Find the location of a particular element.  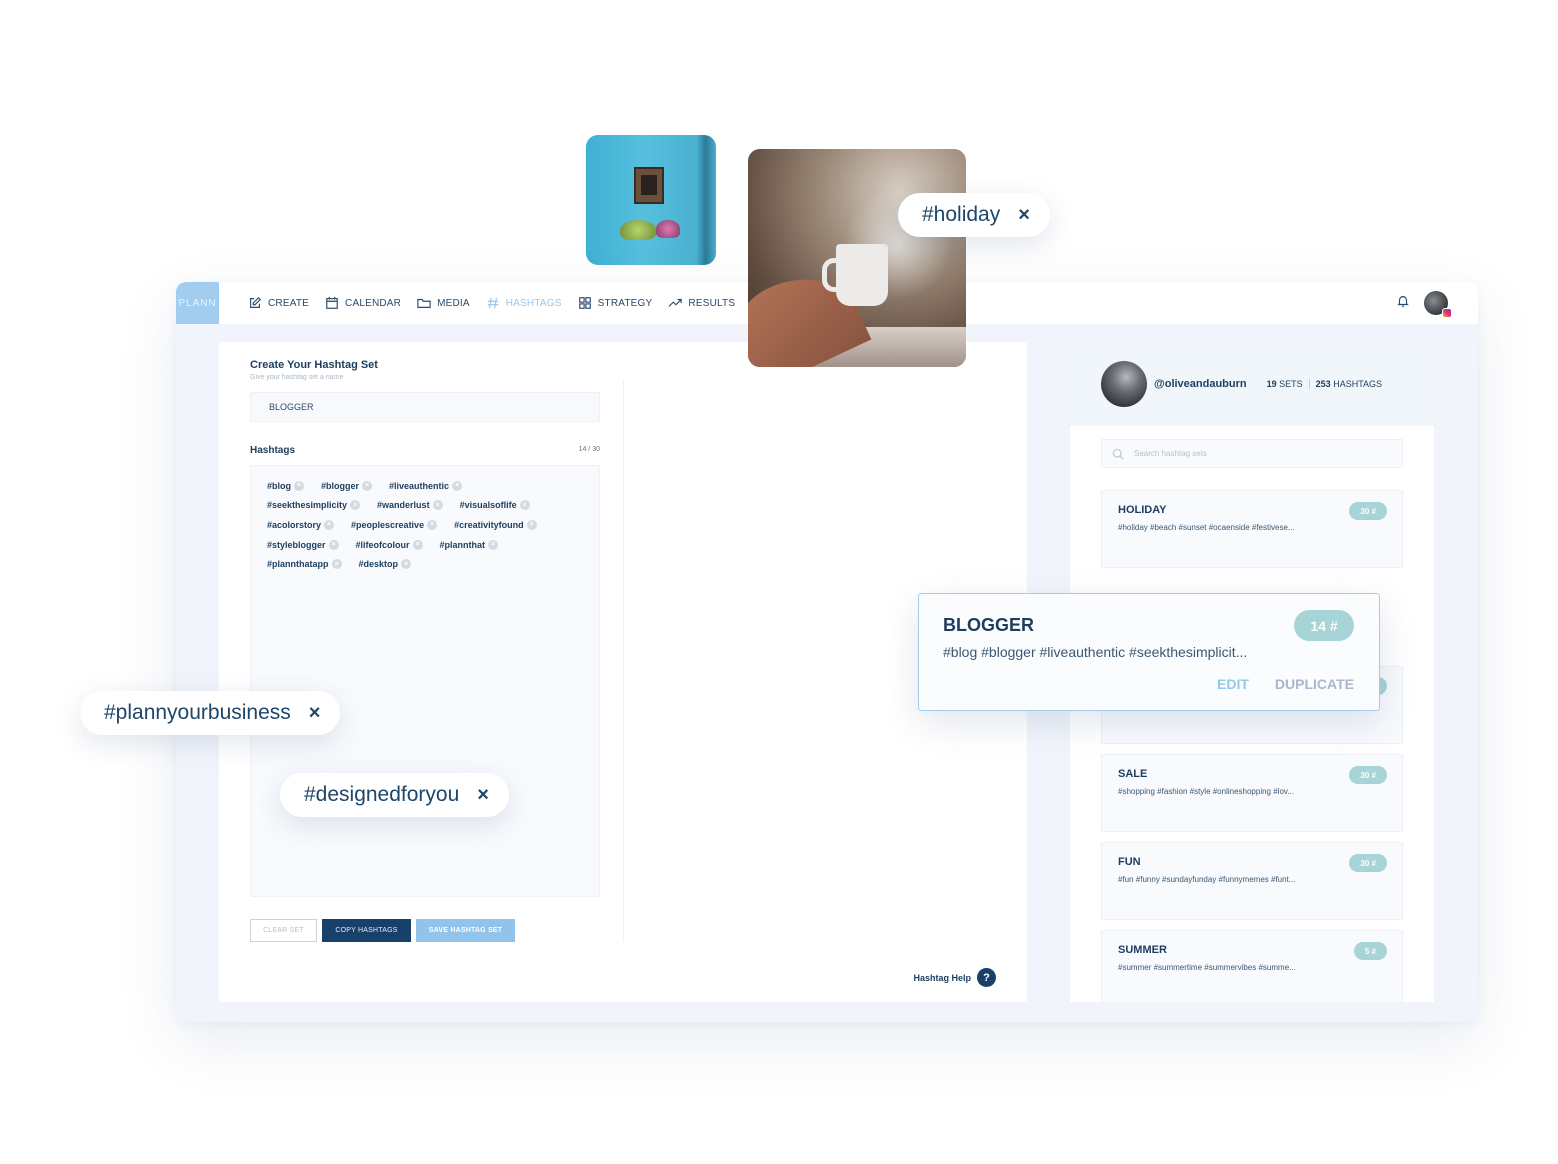

help-label: Hashtag Help is located at coordinates (942, 977).